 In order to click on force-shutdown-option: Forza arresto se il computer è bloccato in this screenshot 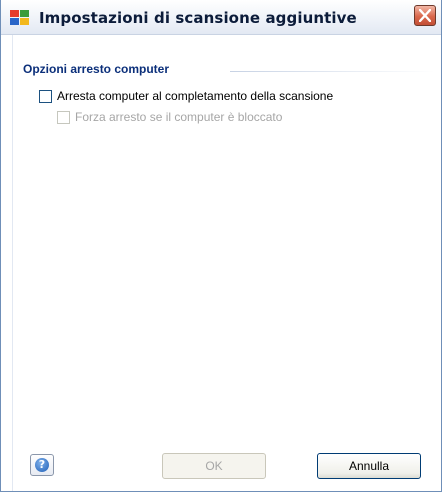, I will do `click(169, 117)`.